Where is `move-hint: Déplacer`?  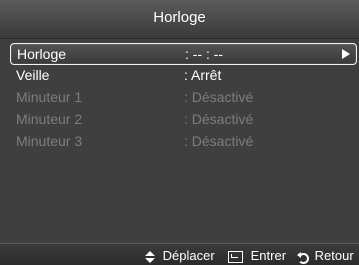
move-hint: Déplacer is located at coordinates (180, 255).